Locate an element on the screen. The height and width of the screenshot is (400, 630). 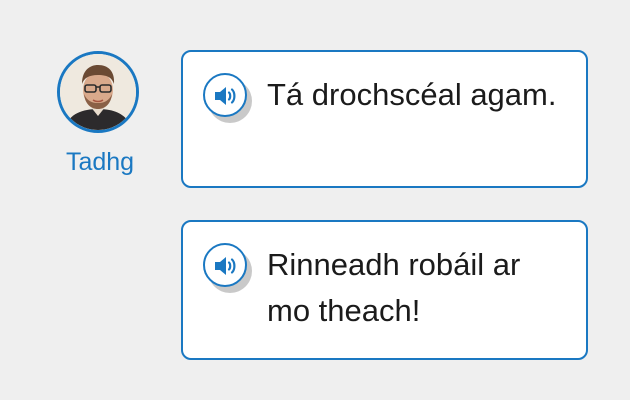
speaker-avatar is located at coordinates (98, 92).